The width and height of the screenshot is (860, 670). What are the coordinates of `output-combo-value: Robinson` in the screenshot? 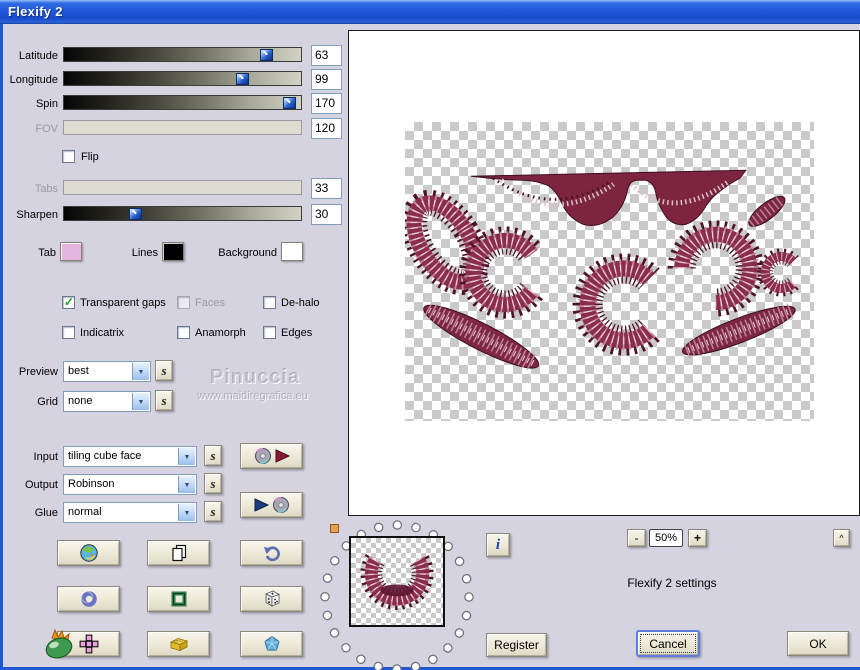 It's located at (91, 484).